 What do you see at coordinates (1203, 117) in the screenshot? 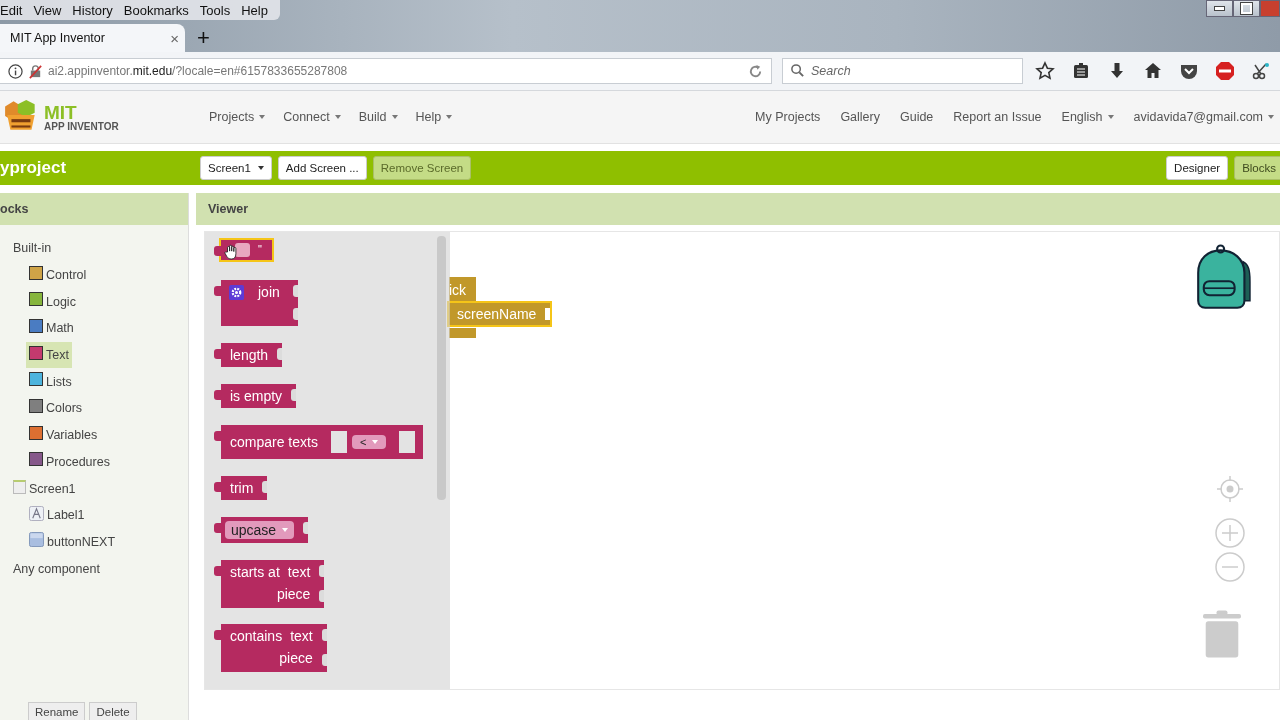
I see `account-dropdown: avidavida7@gmail.com` at bounding box center [1203, 117].